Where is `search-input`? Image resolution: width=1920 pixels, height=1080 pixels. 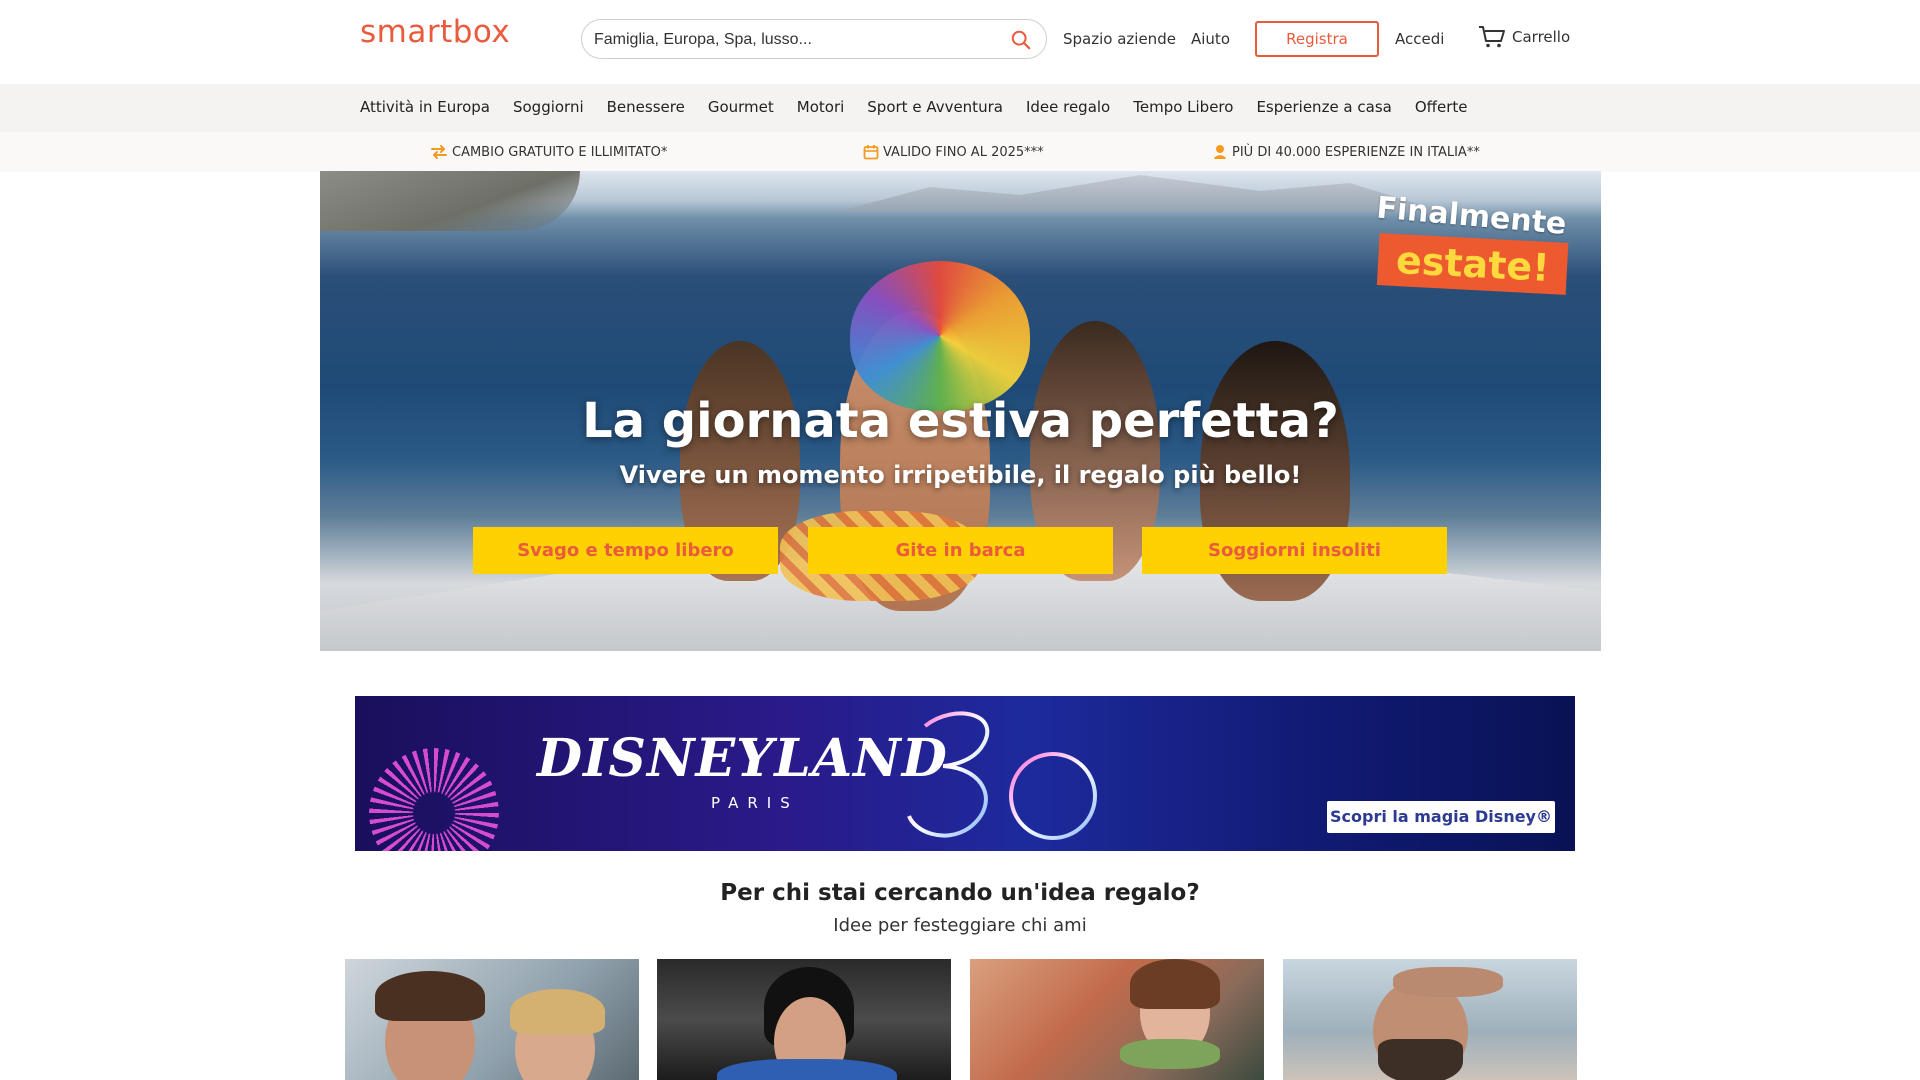
search-input is located at coordinates (794, 40).